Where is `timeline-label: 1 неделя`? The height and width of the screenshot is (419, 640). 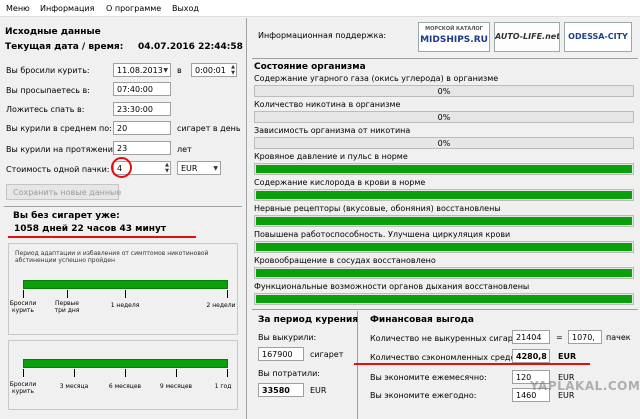 timeline-label: 1 неделя is located at coordinates (125, 305).